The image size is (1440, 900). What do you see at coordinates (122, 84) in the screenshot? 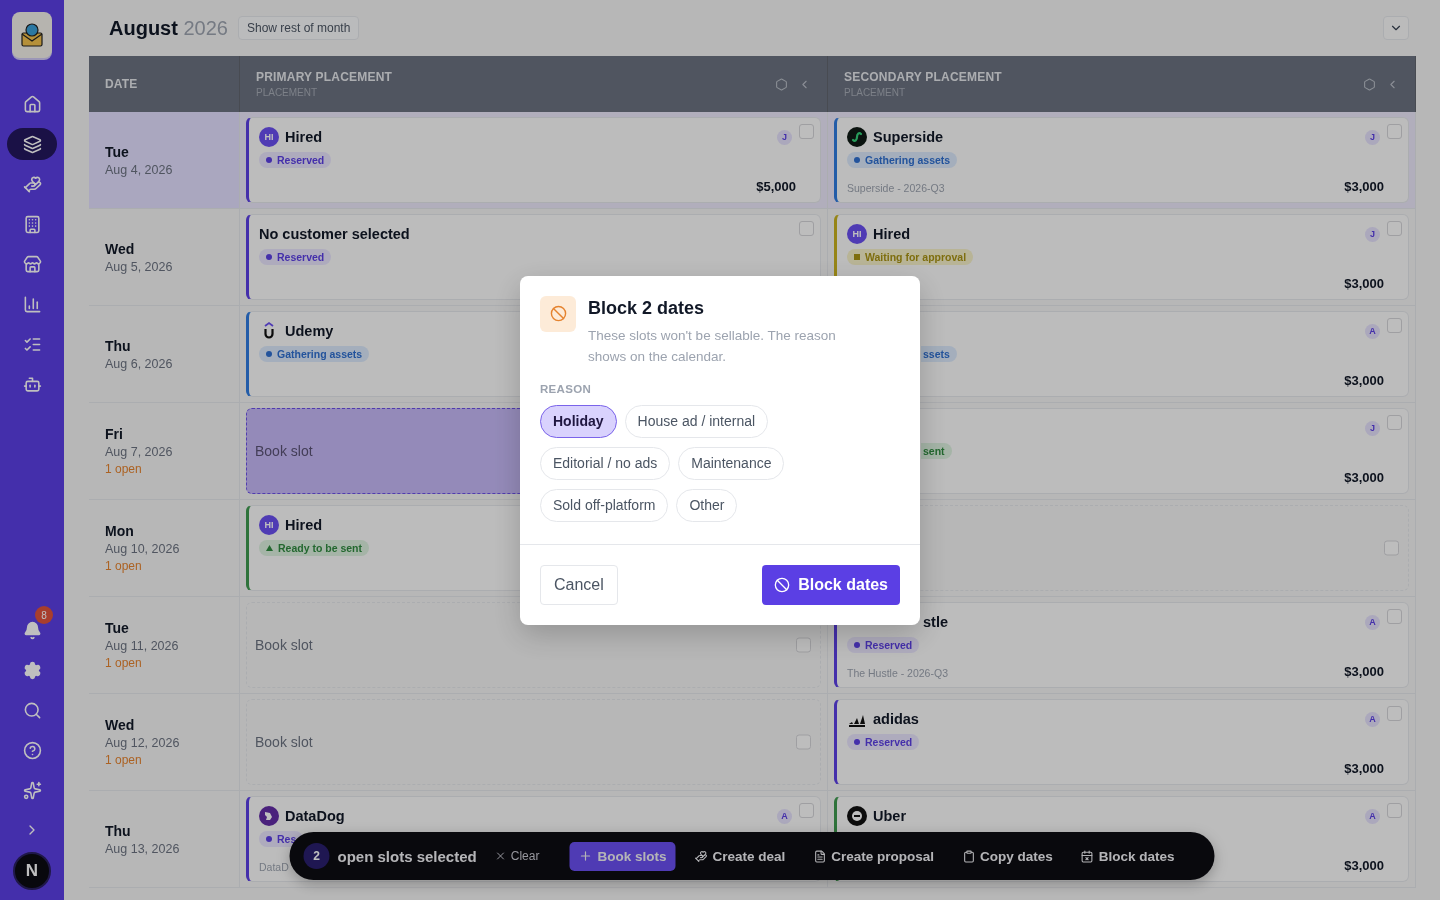
I see `column-title: DATE` at bounding box center [122, 84].